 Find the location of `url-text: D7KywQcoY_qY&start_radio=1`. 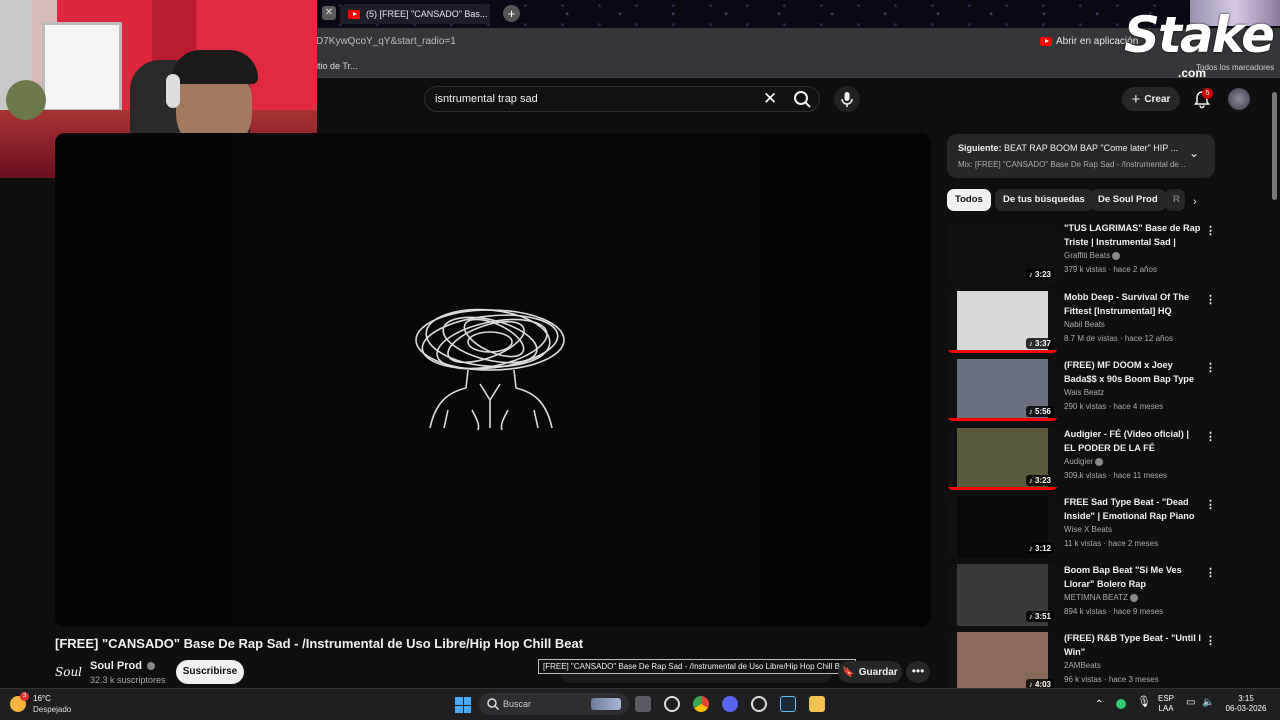

url-text: D7KywQcoY_qY&start_radio=1 is located at coordinates (386, 41).